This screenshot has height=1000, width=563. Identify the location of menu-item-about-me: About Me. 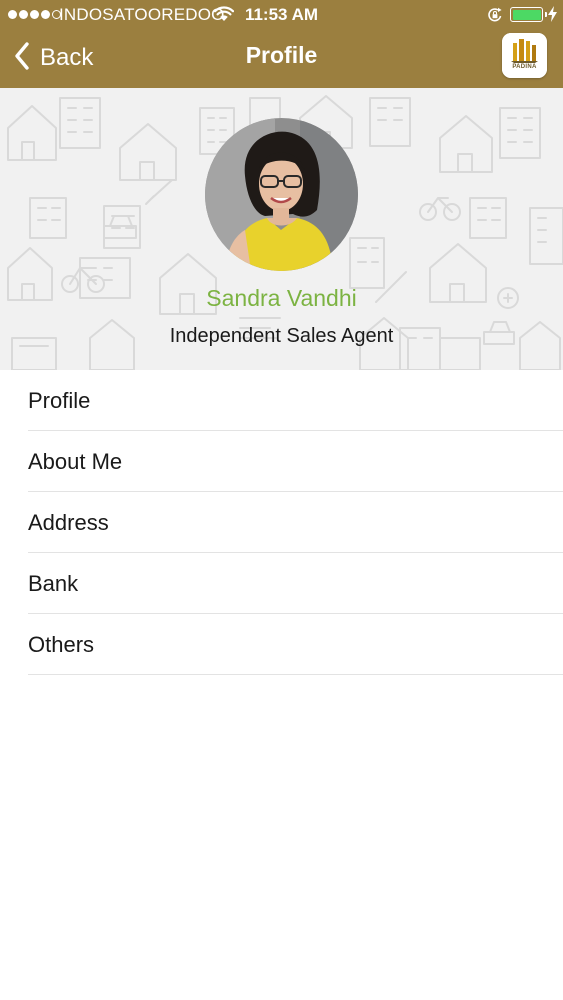
(281, 461).